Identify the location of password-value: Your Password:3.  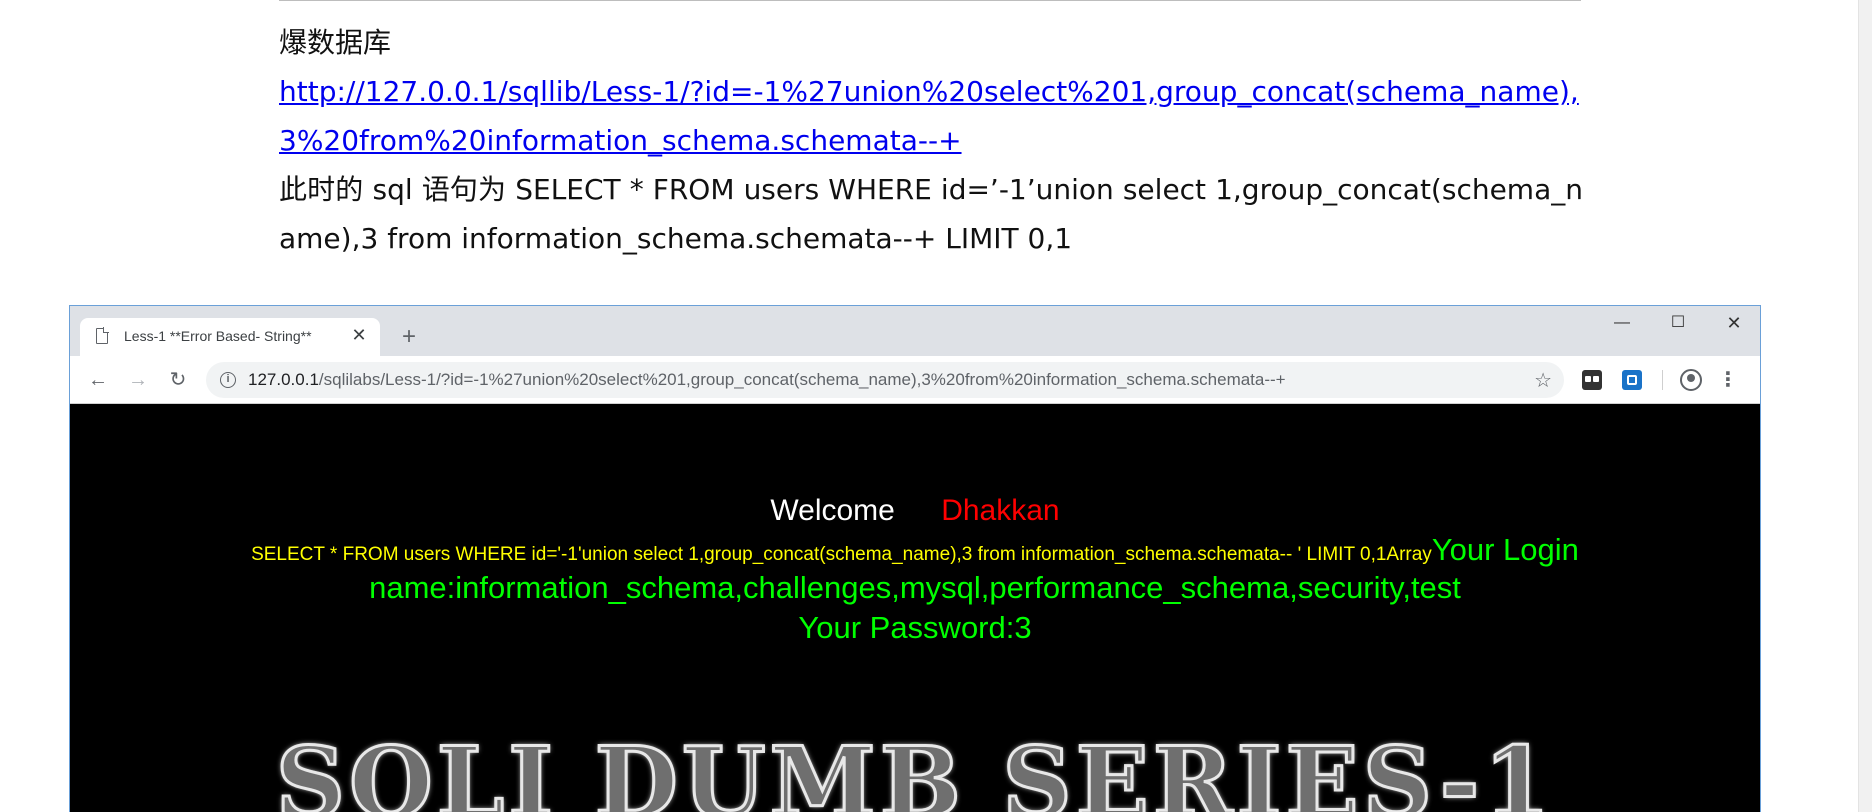
(915, 627).